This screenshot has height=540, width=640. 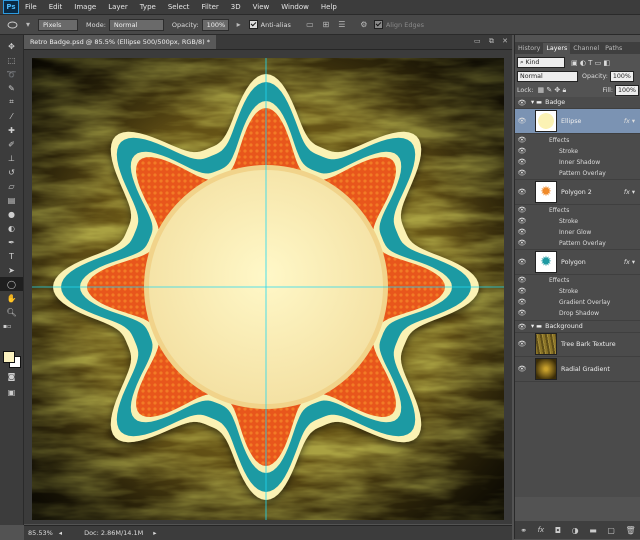 I want to click on screen-mode-icon: ▣, so click(x=11, y=392).